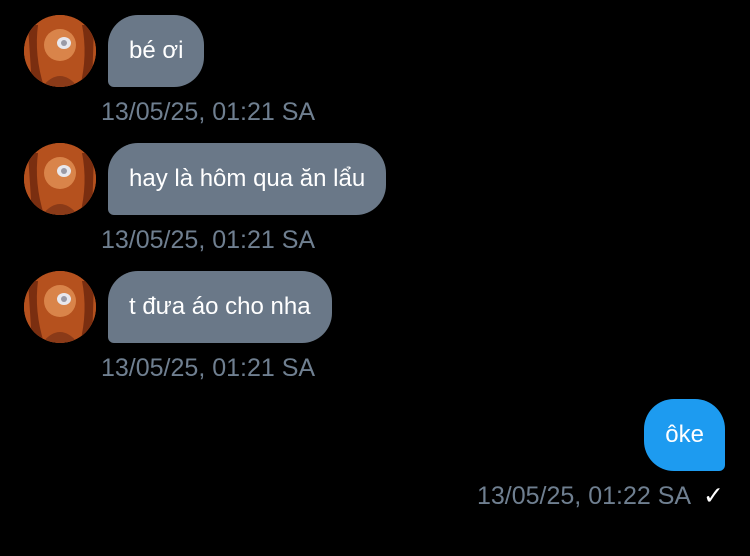 This screenshot has width=750, height=556. I want to click on message-row-incoming: hay là hôm qua ăn lẩu, so click(205, 179).